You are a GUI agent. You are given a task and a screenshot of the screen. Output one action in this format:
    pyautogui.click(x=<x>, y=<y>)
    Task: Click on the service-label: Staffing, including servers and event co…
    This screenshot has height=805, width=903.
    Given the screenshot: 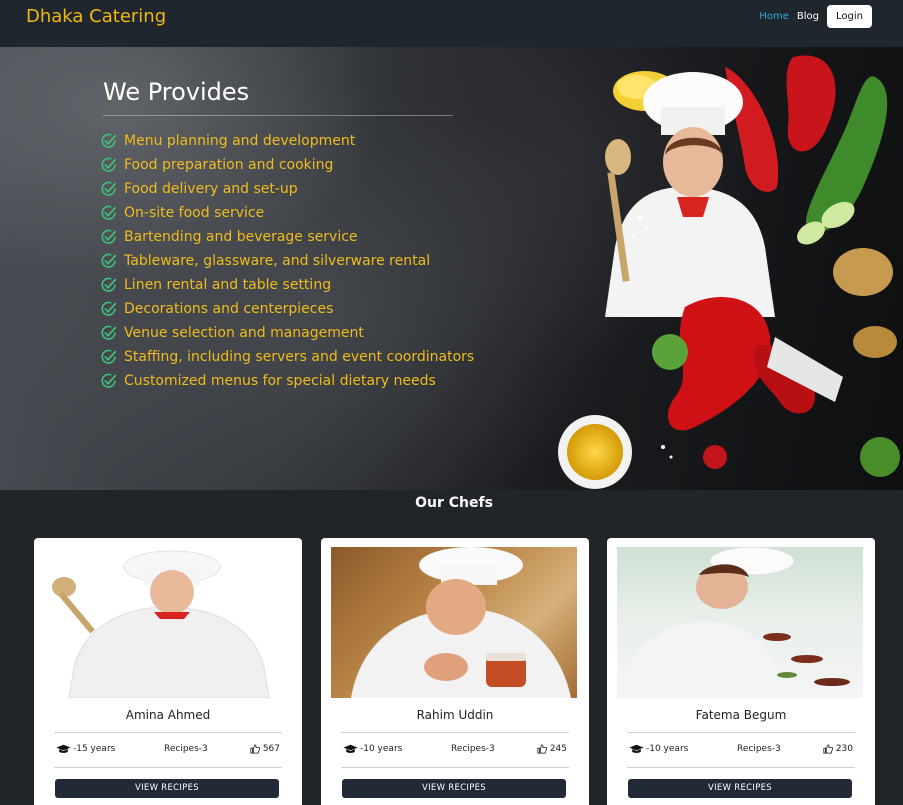 What is the action you would take?
    pyautogui.click(x=299, y=357)
    